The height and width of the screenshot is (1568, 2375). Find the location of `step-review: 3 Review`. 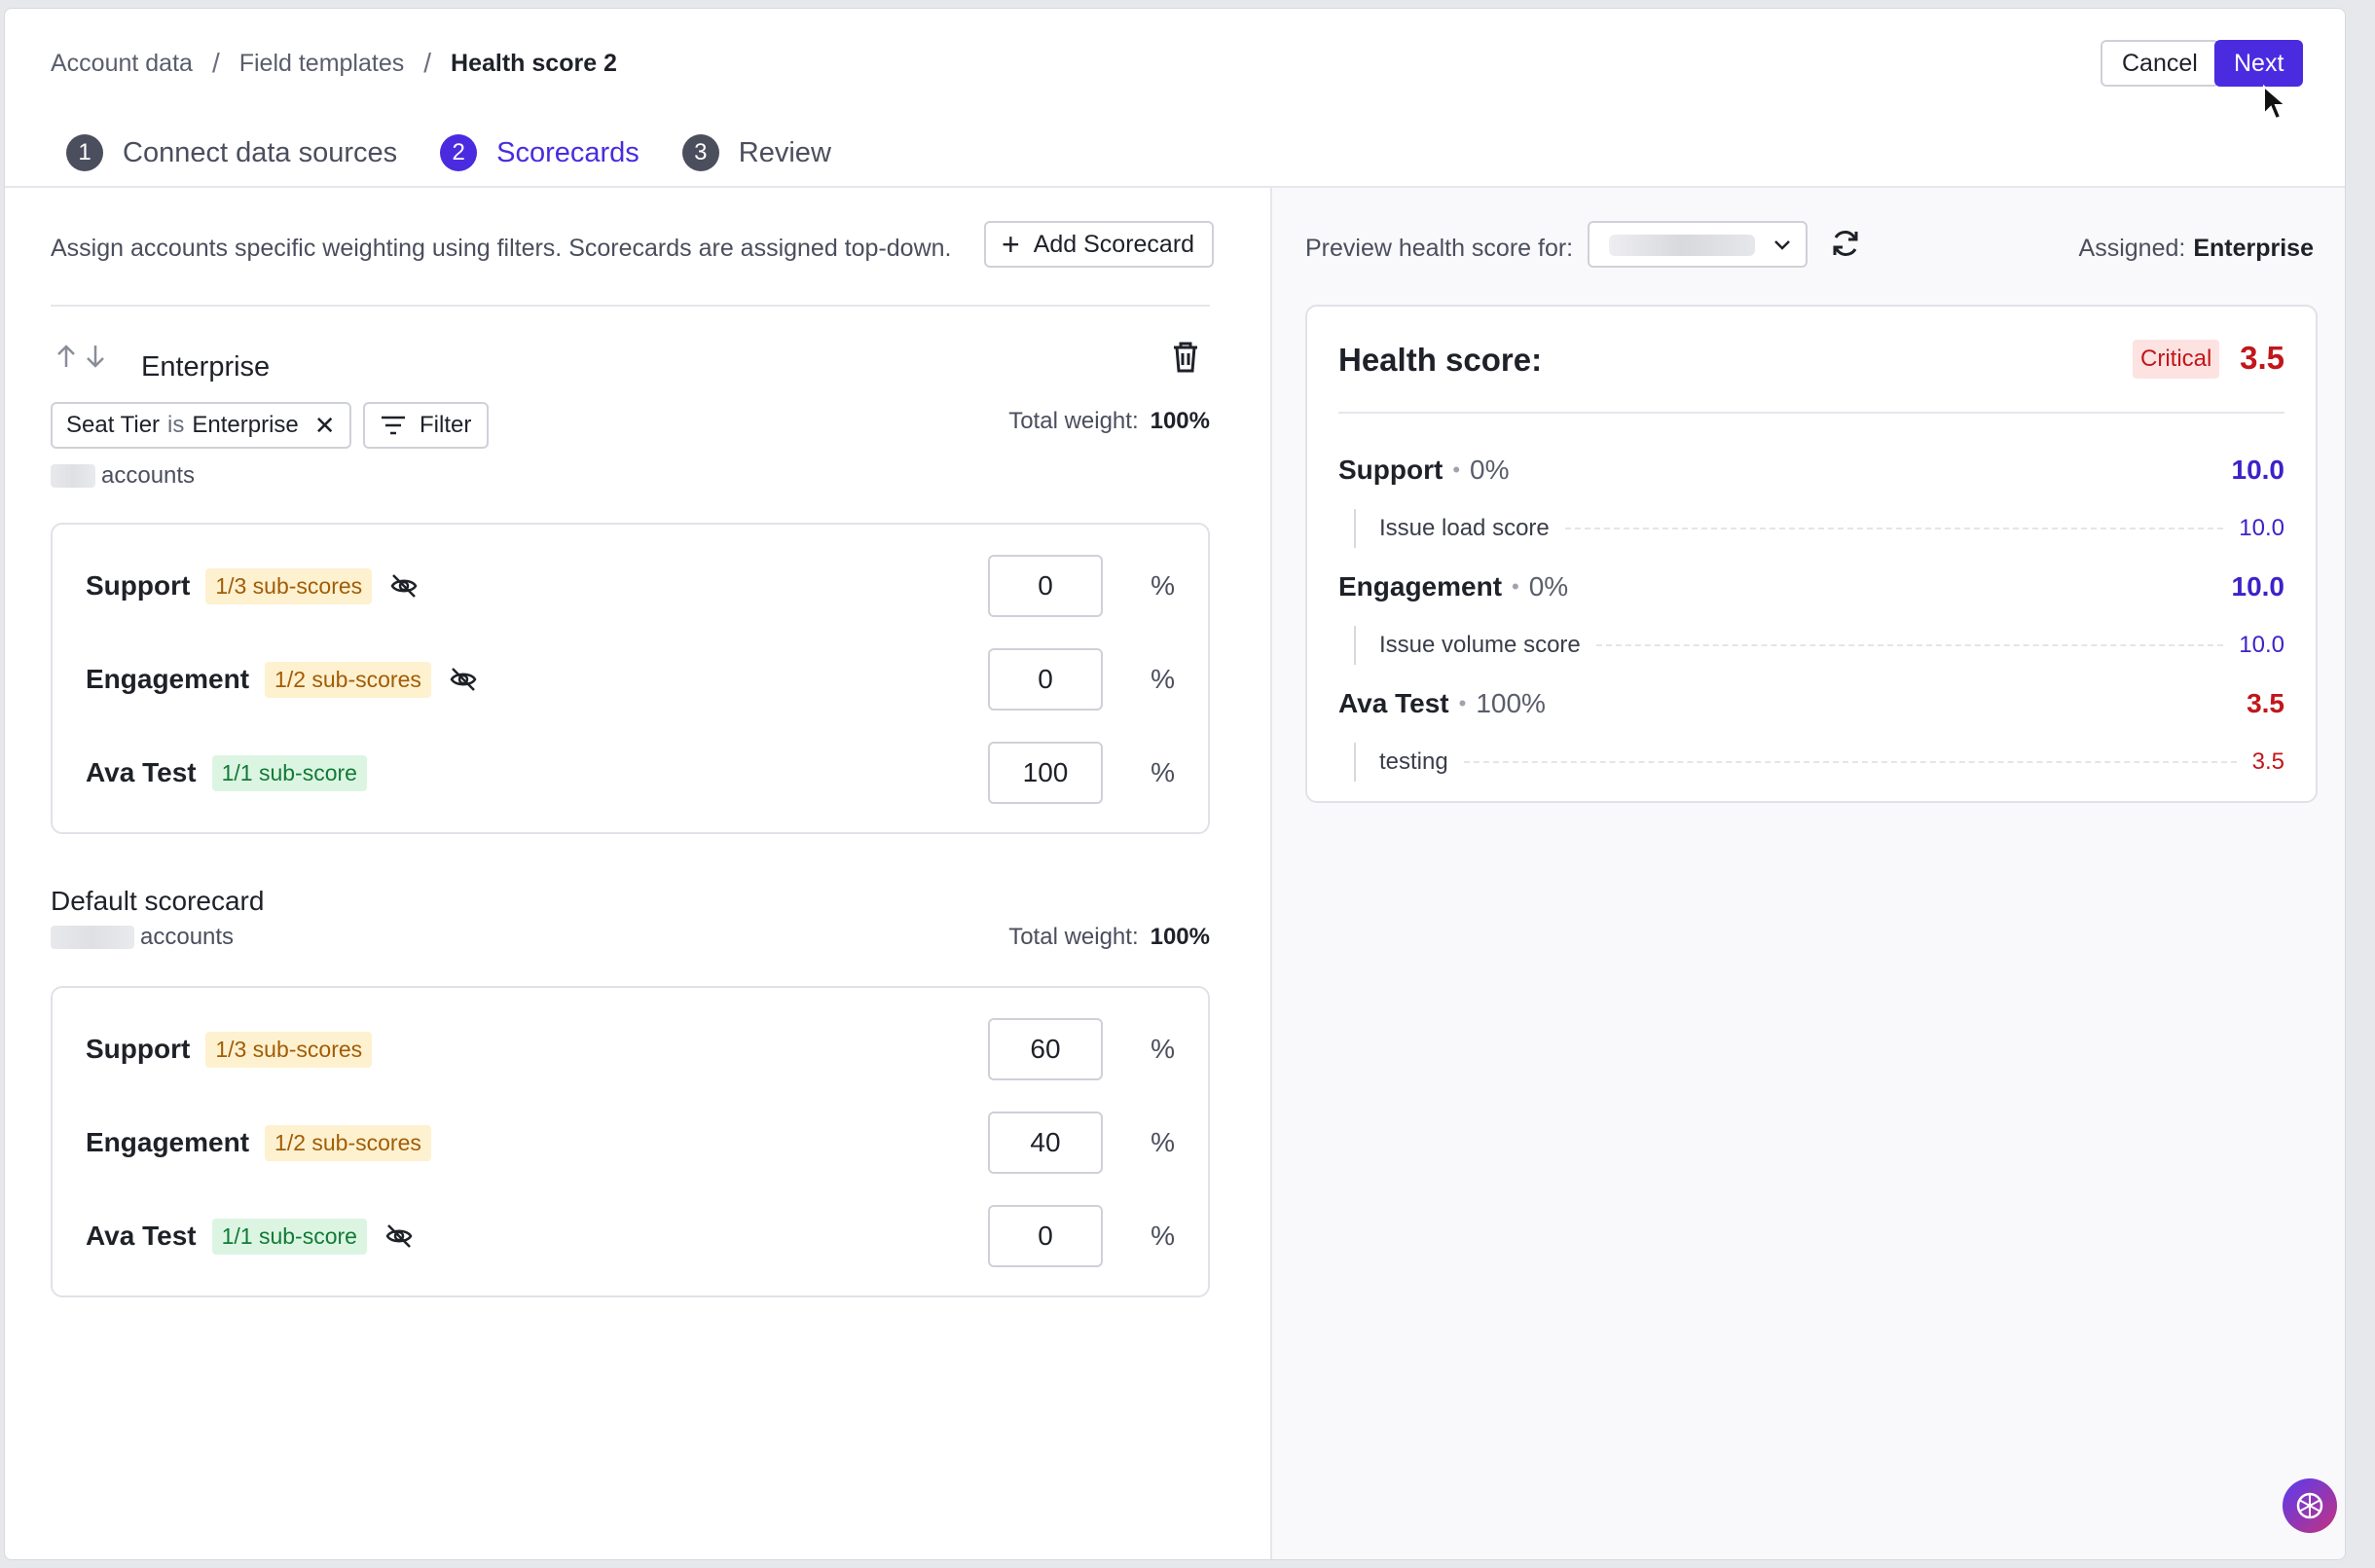

step-review: 3 Review is located at coordinates (757, 155).